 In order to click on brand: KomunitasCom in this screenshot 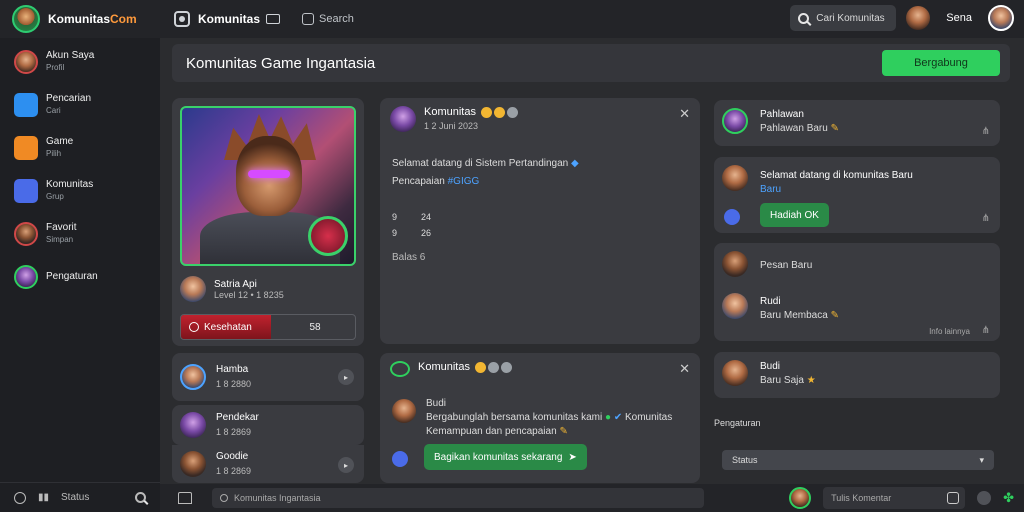, I will do `click(80, 19)`.